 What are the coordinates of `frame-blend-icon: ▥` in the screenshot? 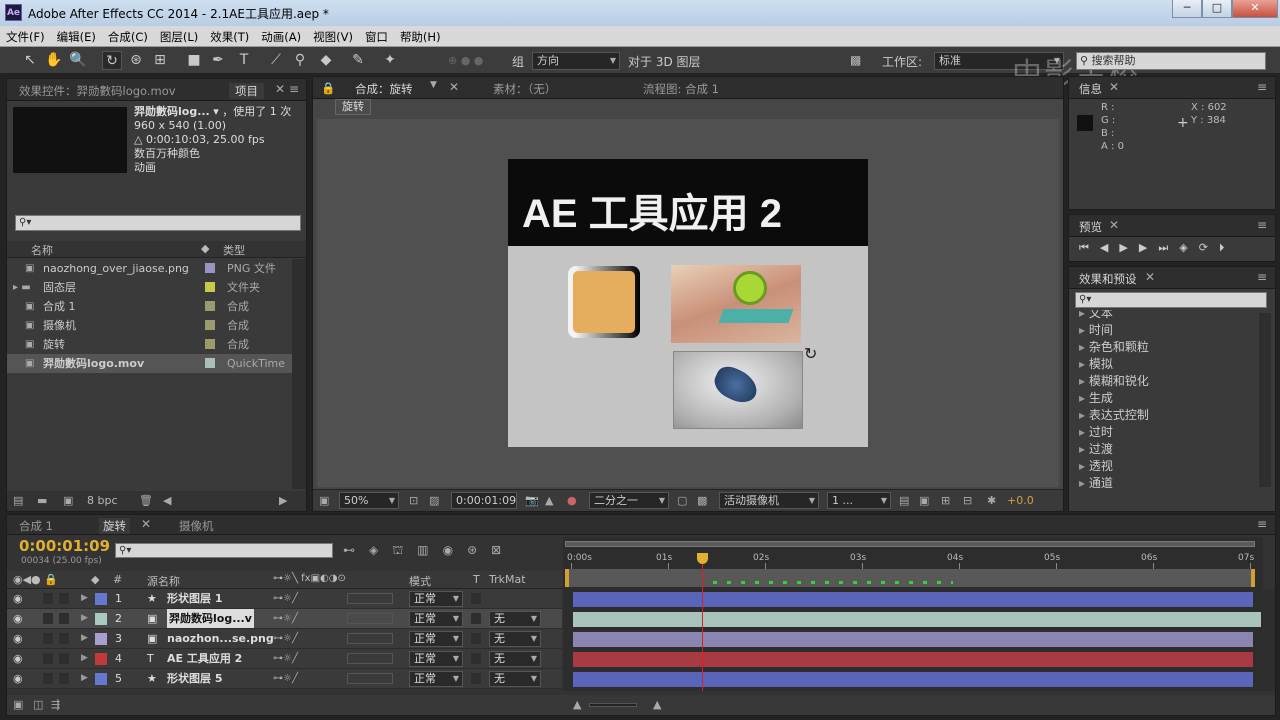 It's located at (429, 550).